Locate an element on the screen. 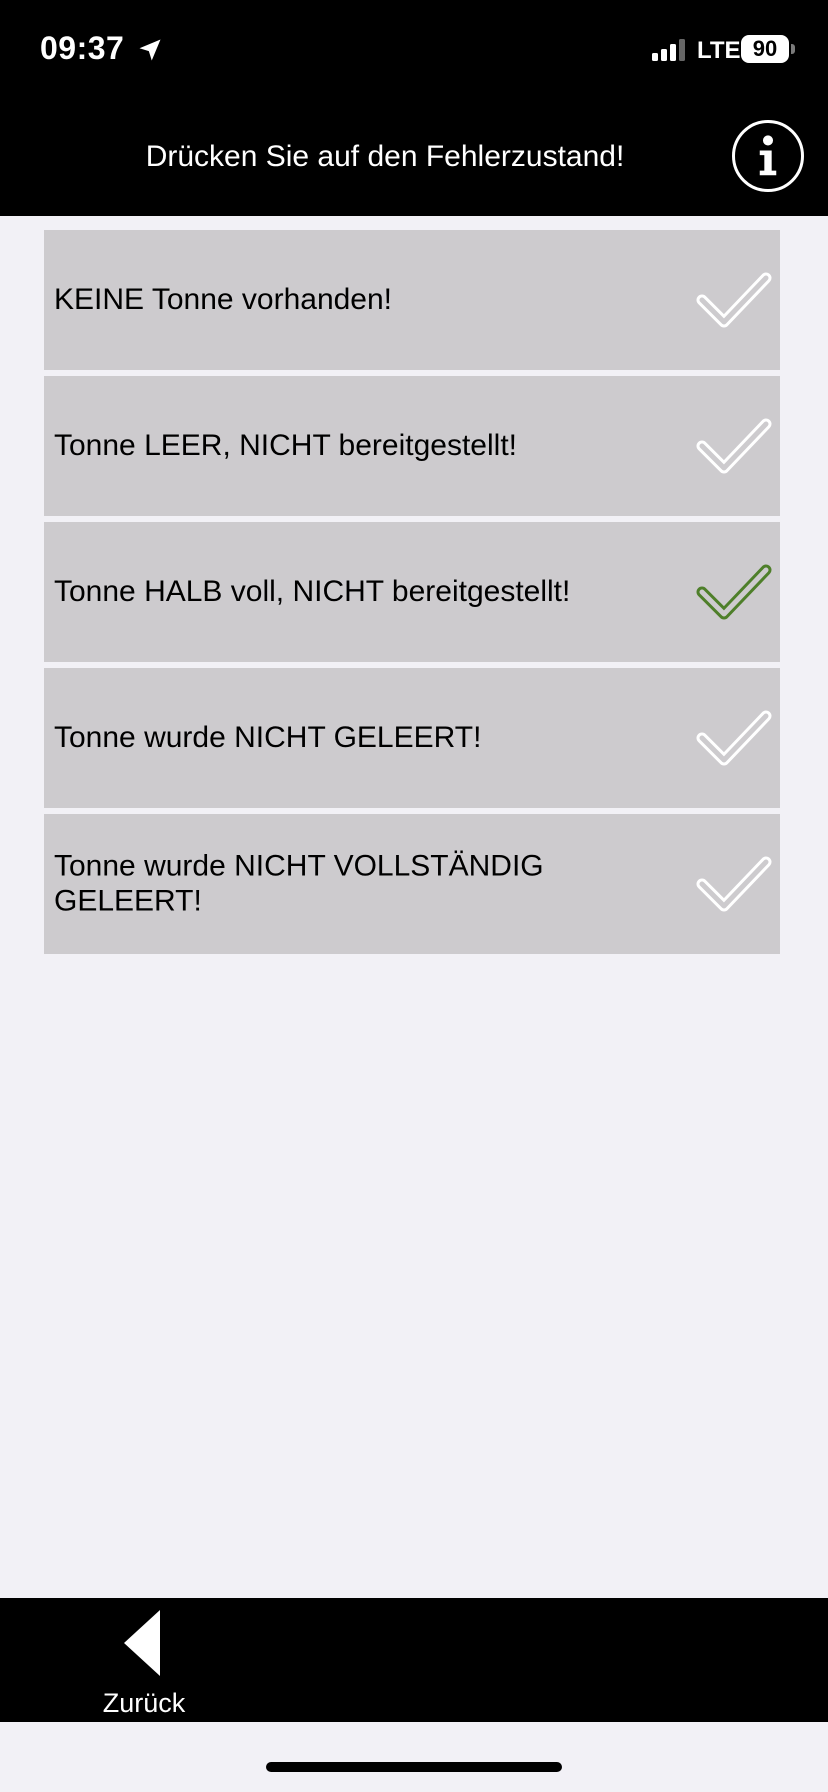 The height and width of the screenshot is (1792, 828). location-arrow-icon is located at coordinates (150, 50).